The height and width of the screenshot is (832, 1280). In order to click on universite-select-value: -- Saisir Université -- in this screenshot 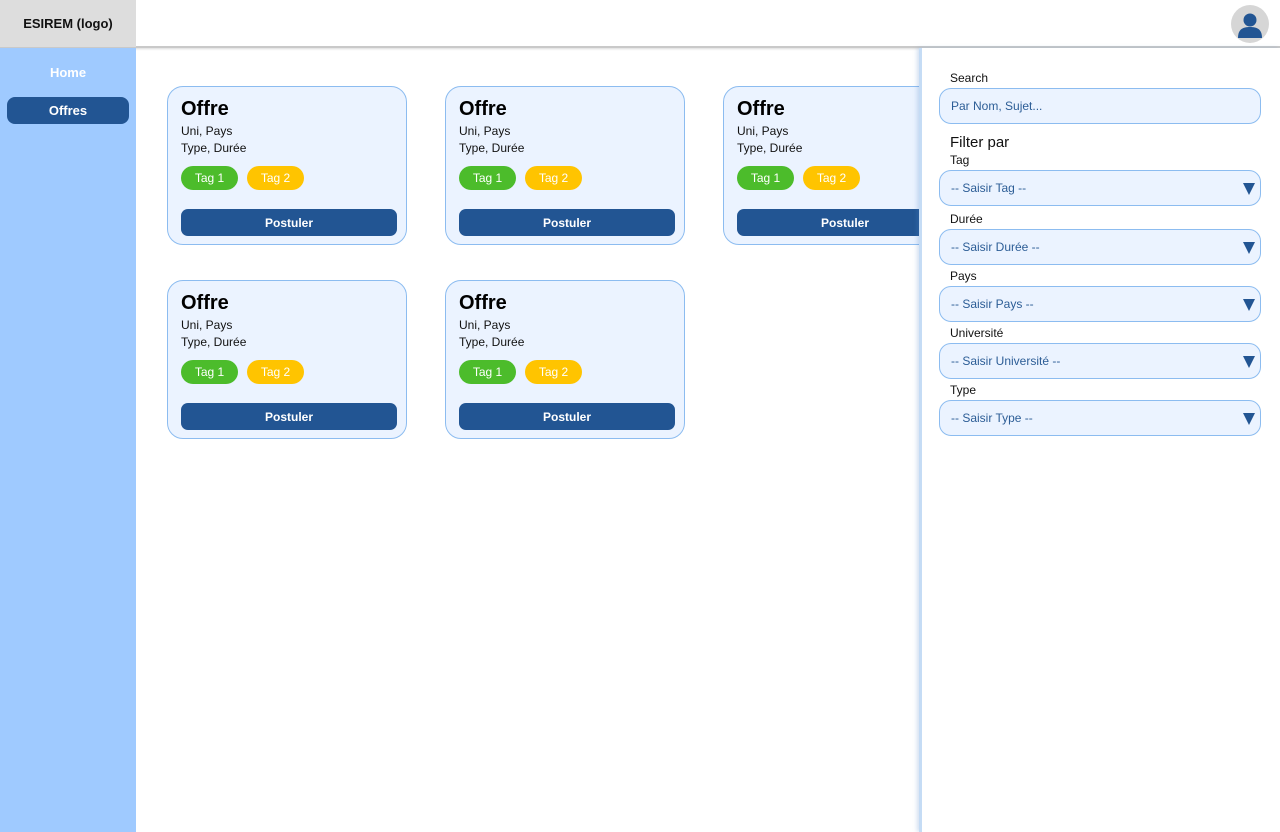, I will do `click(1006, 361)`.